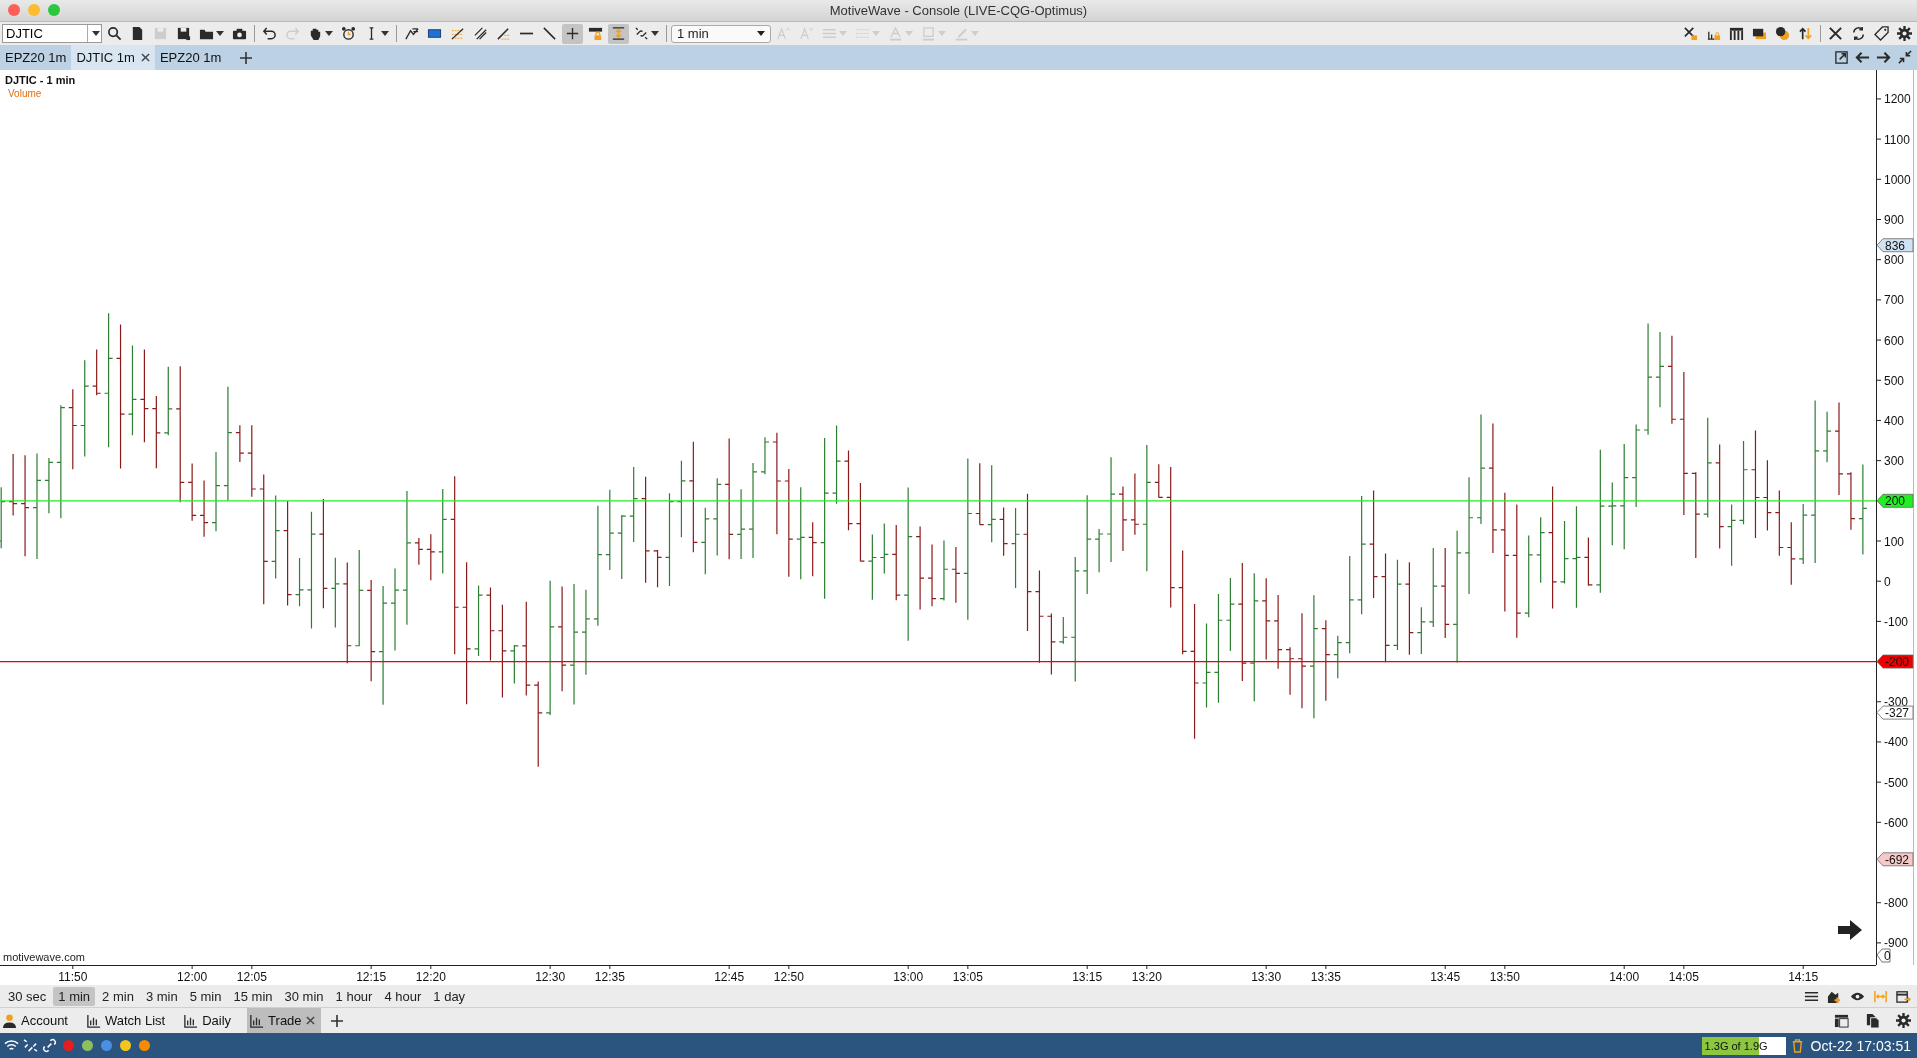 The height and width of the screenshot is (1058, 1917). What do you see at coordinates (371, 977) in the screenshot?
I see `axis-label: 12:15` at bounding box center [371, 977].